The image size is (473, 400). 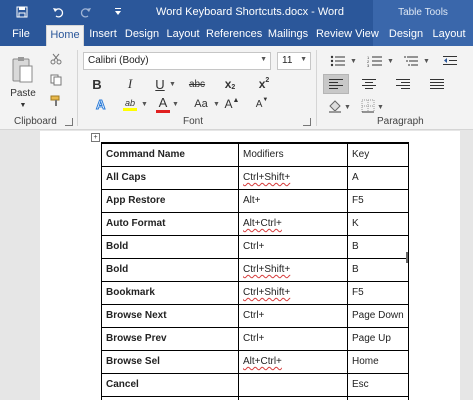 What do you see at coordinates (293, 154) in the screenshot?
I see `column-header: Modifiers` at bounding box center [293, 154].